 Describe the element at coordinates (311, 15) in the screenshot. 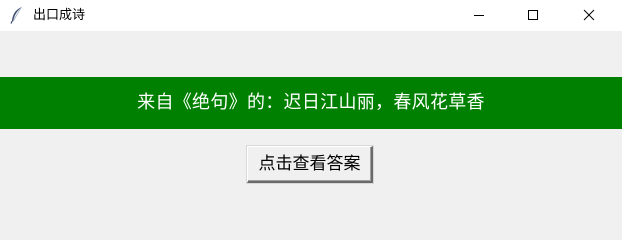

I see `title-bar: 出口成诗` at that location.